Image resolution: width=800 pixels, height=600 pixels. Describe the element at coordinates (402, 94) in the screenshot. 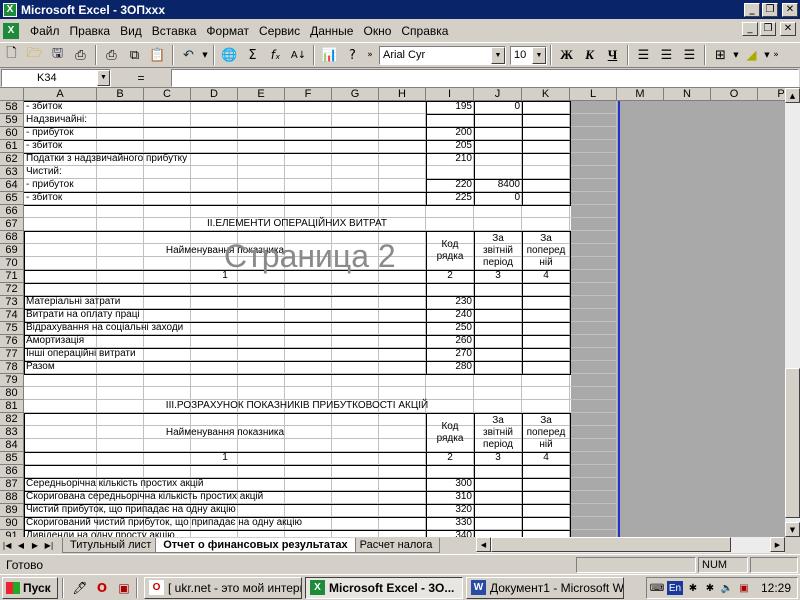

I see `column-header-h: H` at that location.